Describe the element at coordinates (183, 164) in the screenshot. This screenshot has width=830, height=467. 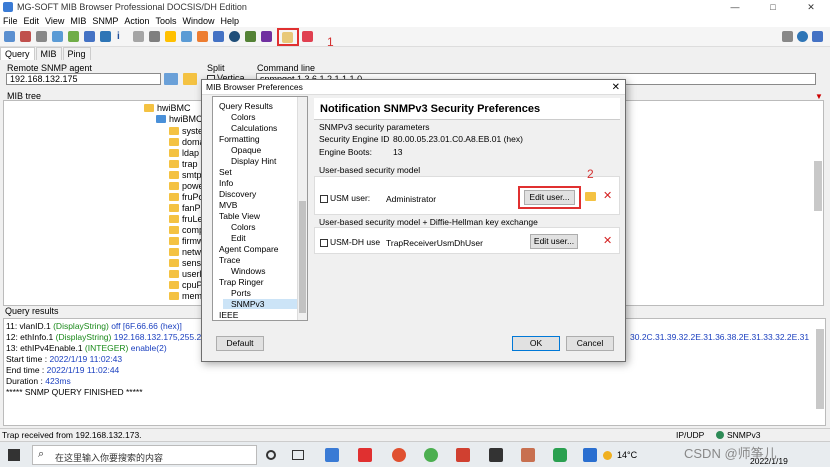
I see `tree-node: trap` at that location.